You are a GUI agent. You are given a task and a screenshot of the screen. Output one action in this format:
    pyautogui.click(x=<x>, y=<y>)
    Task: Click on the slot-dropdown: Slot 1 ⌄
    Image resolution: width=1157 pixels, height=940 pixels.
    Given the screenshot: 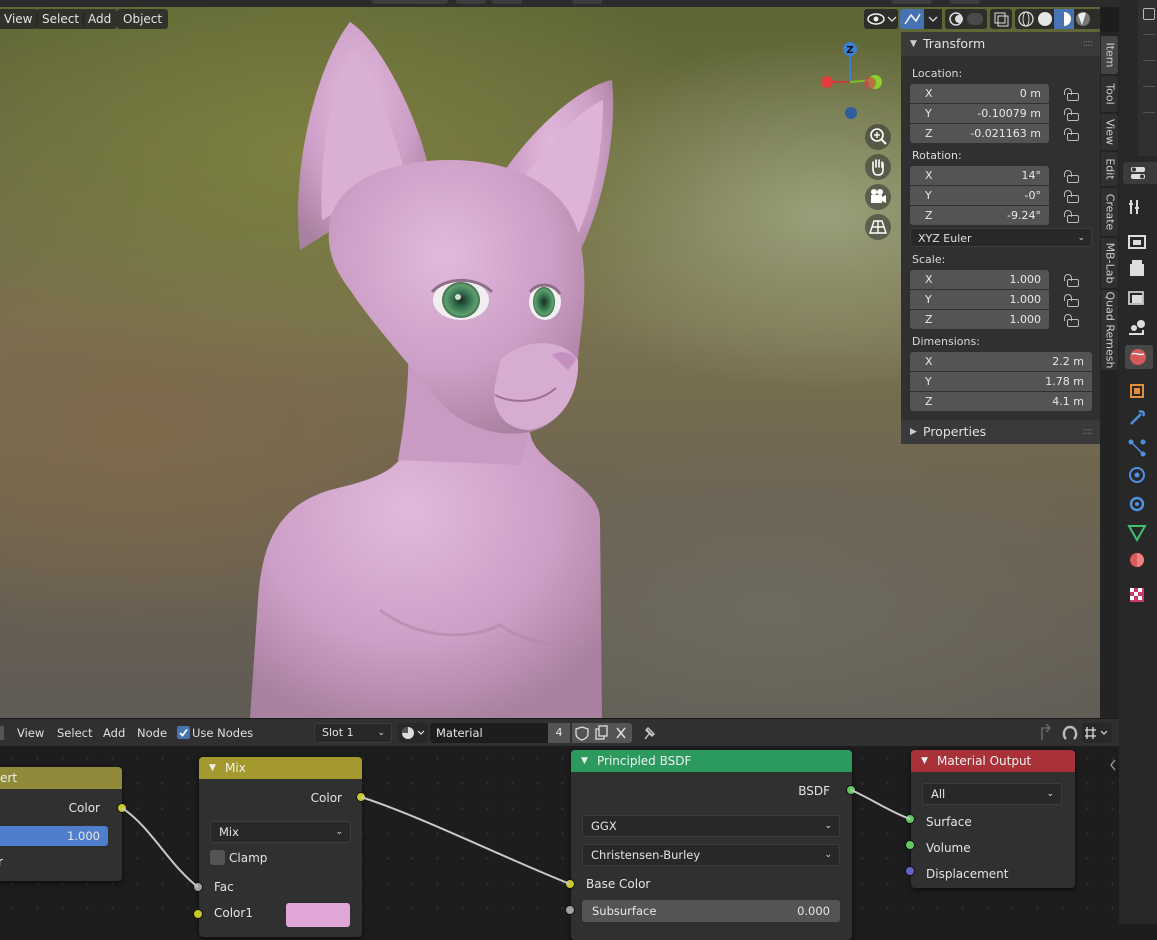 What is the action you would take?
    pyautogui.click(x=353, y=733)
    